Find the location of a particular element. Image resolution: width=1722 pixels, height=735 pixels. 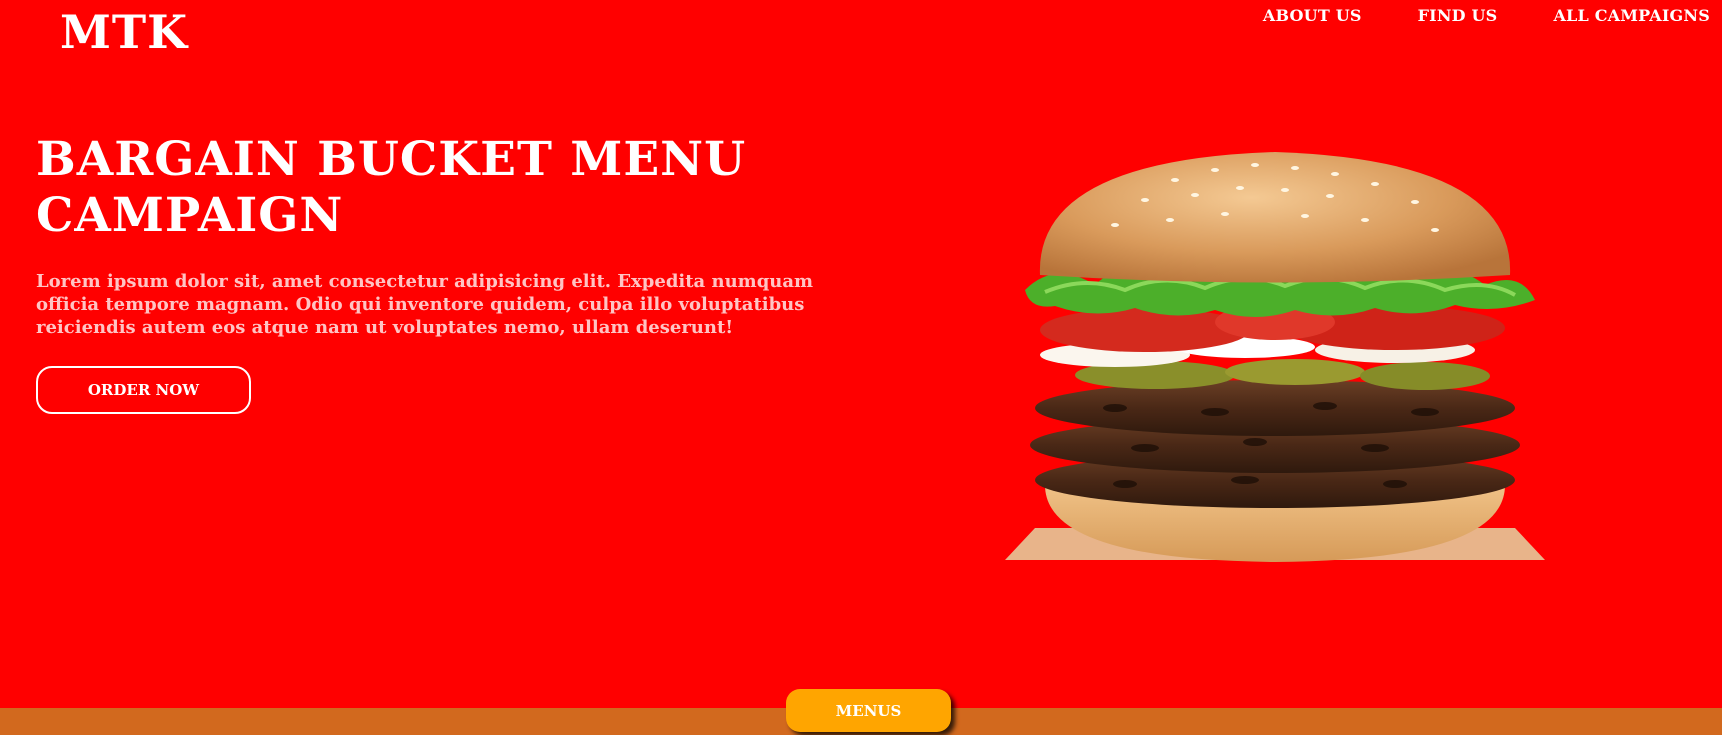

logo: MTK is located at coordinates (124, 32).